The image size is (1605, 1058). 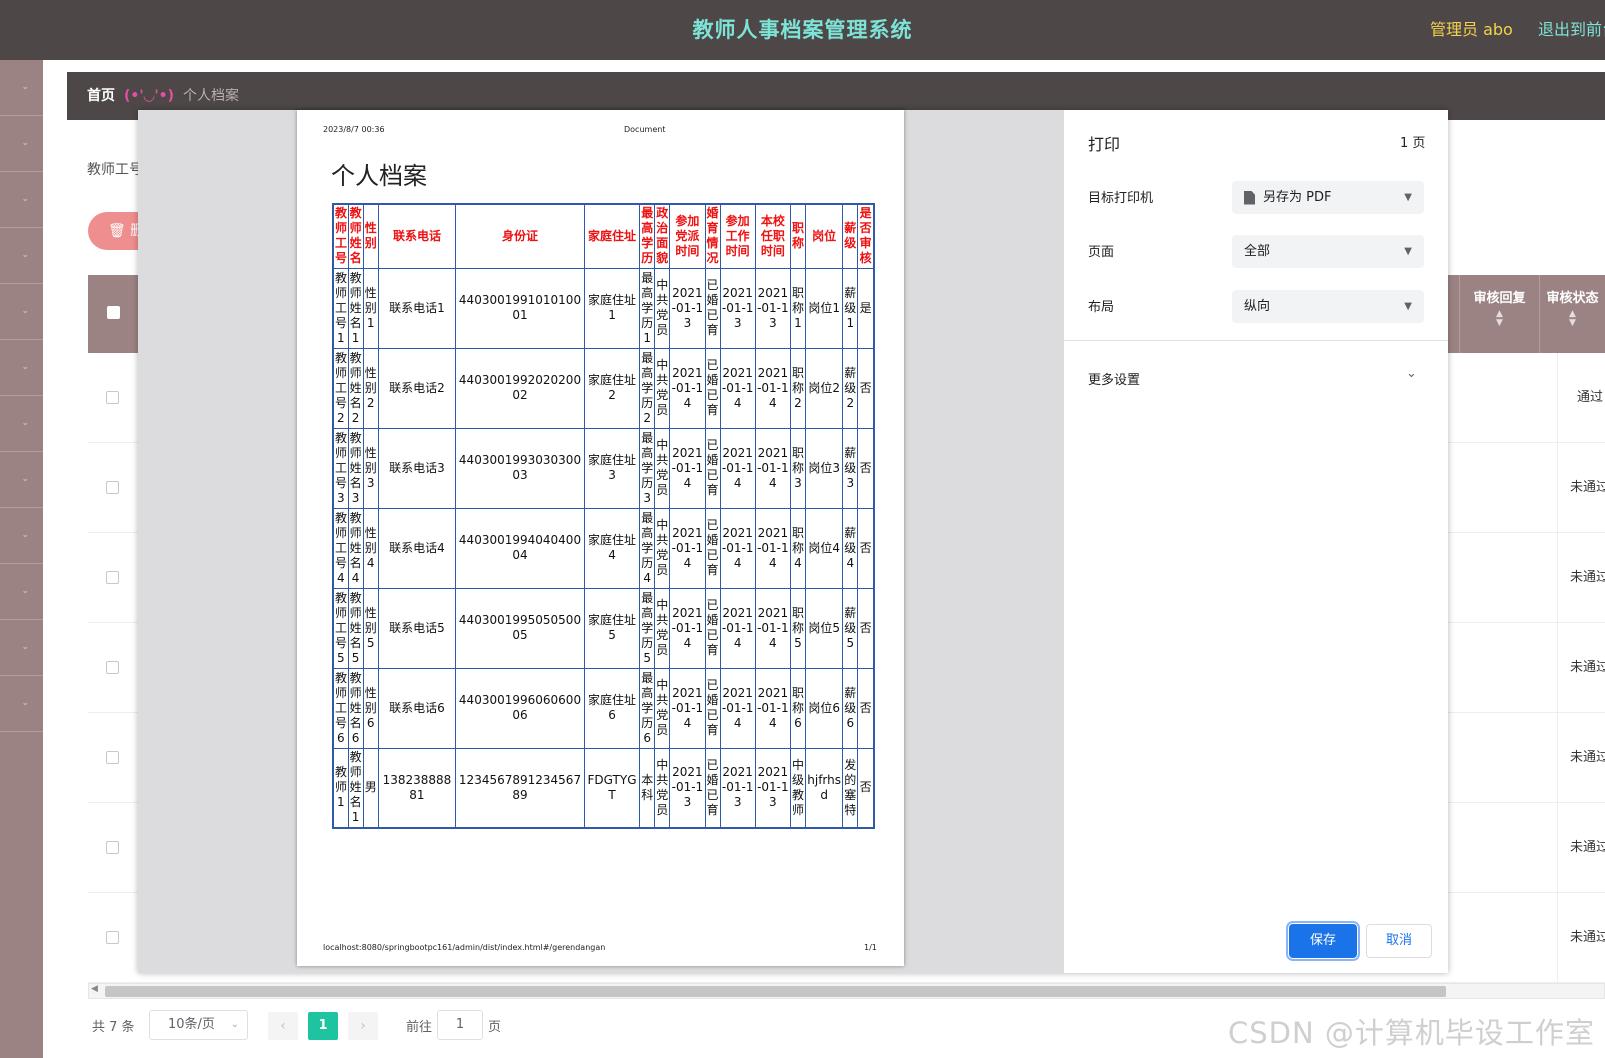 What do you see at coordinates (340, 236) in the screenshot?
I see `archive-column-header: 教师工号` at bounding box center [340, 236].